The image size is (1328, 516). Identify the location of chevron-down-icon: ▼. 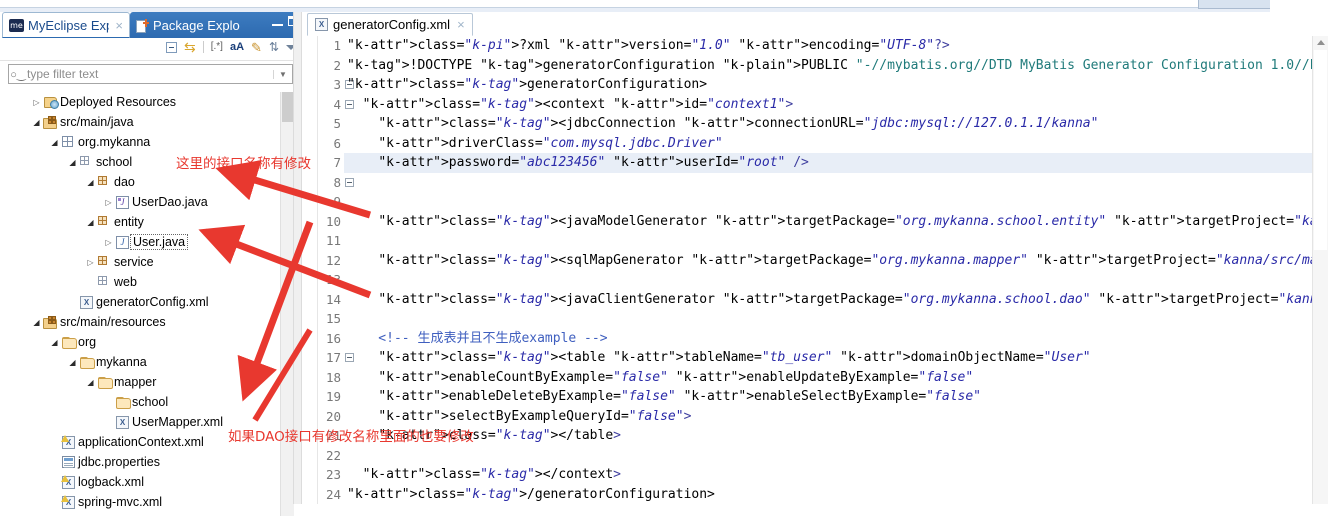
(282, 74).